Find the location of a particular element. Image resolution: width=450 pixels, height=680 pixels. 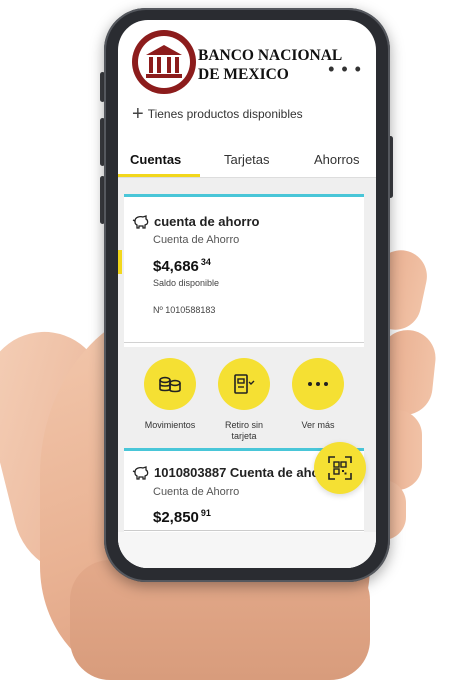

balance-label: Saldo disponible is located at coordinates (186, 283).